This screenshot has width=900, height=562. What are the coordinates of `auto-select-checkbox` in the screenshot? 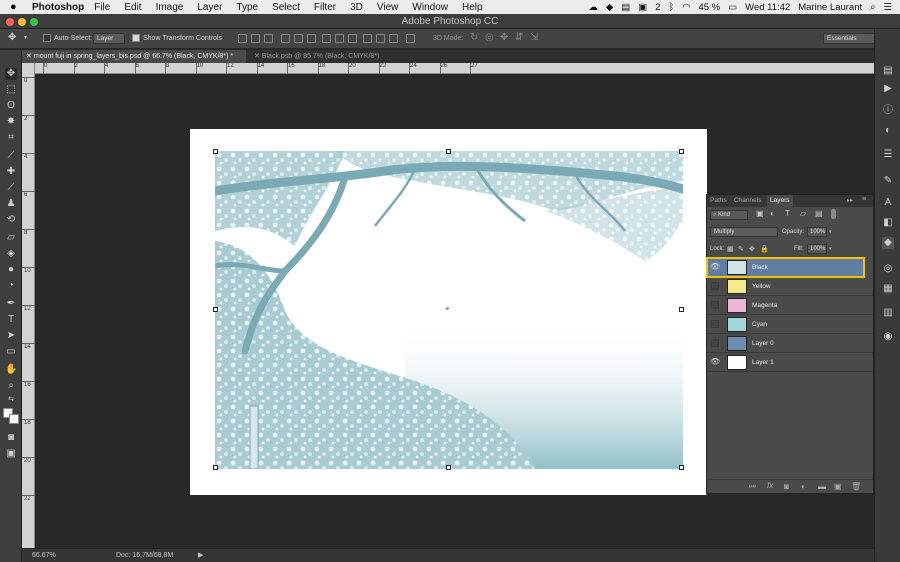 It's located at (47, 38).